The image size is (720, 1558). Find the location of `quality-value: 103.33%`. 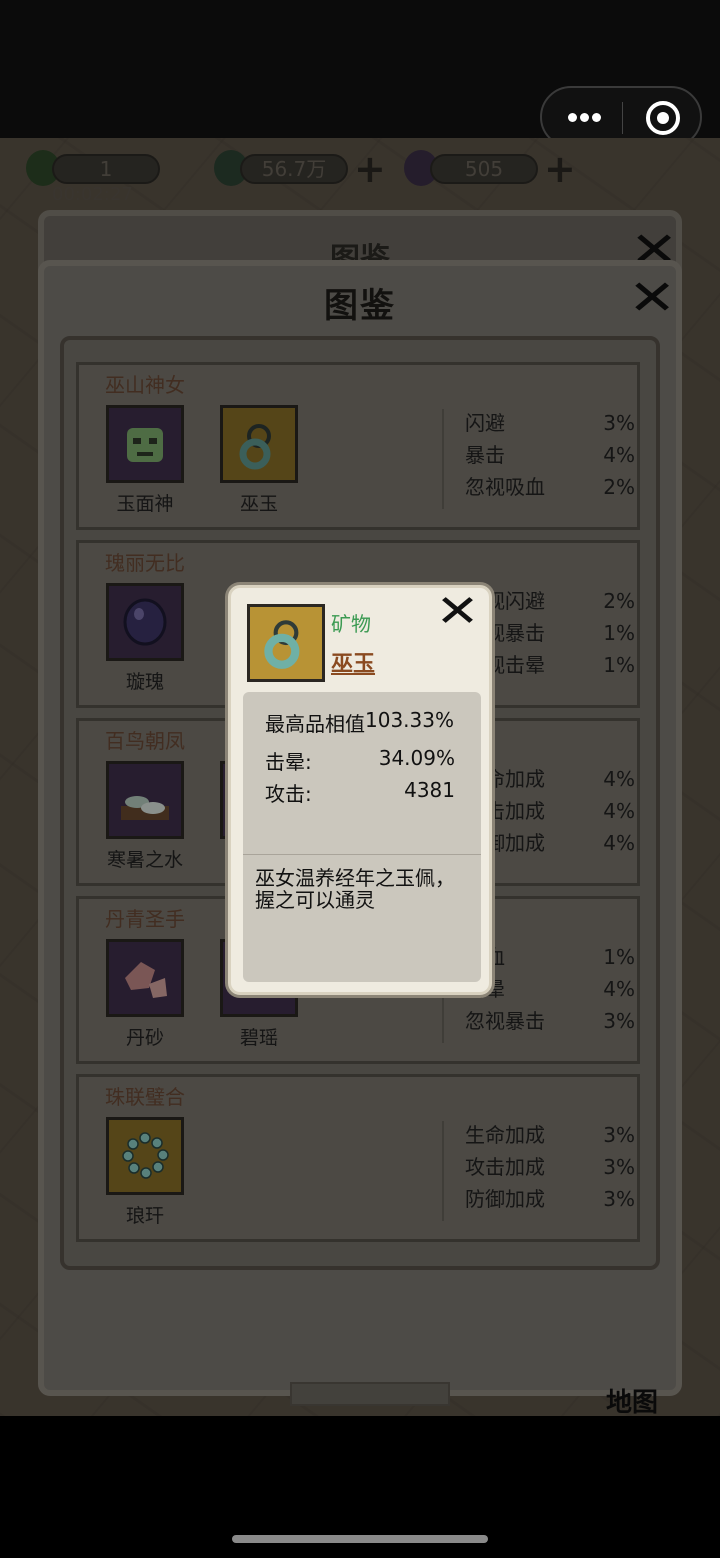

quality-value: 103.33% is located at coordinates (409, 720).